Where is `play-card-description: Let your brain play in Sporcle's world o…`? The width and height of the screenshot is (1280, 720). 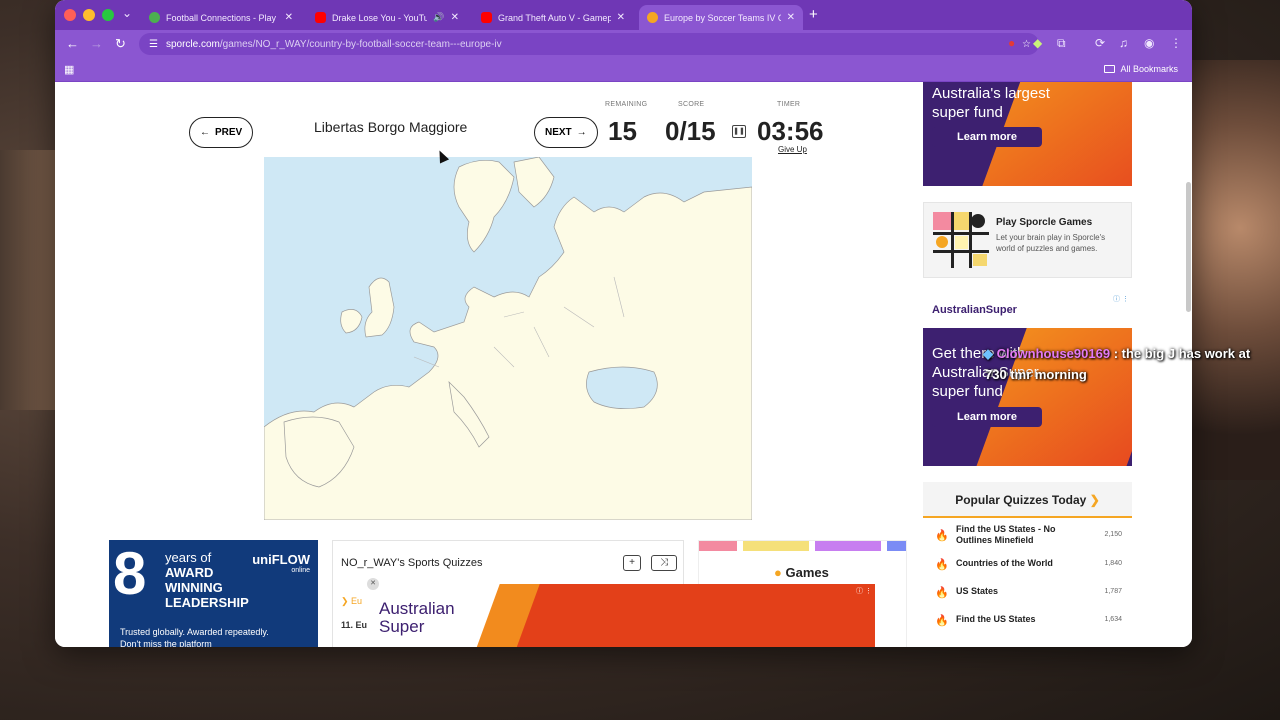 play-card-description: Let your brain play in Sporcle's world o… is located at coordinates (1051, 243).